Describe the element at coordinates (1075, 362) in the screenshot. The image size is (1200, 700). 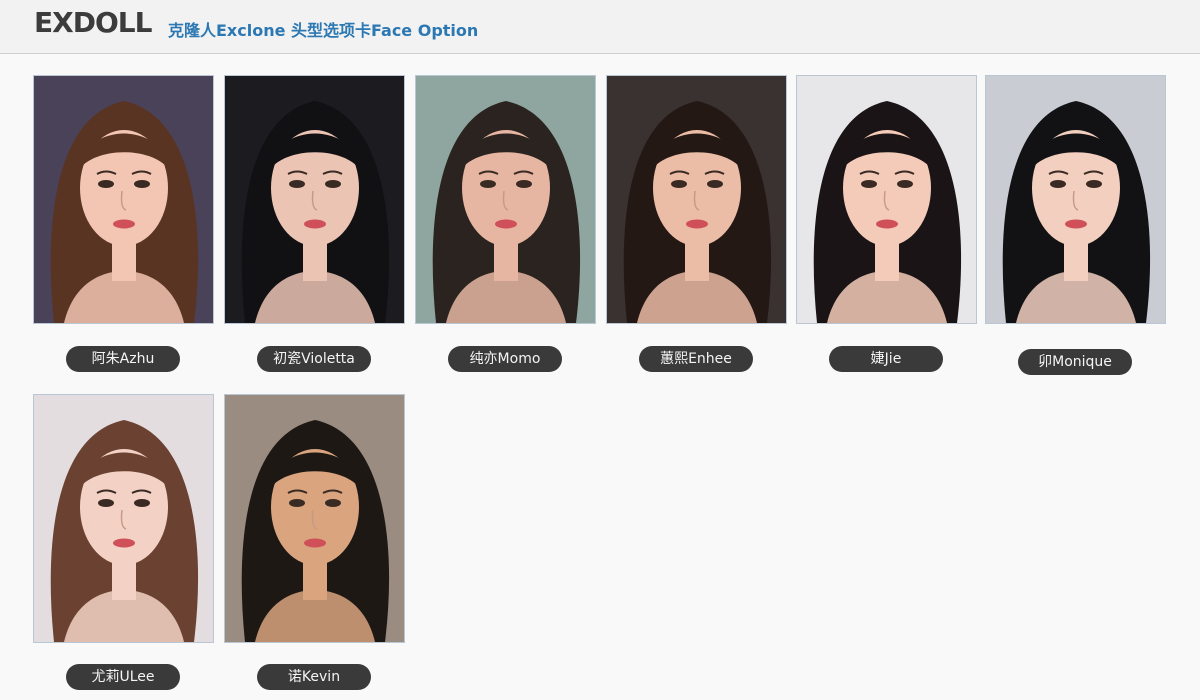
I see `face-name-button: 卯Monique` at that location.